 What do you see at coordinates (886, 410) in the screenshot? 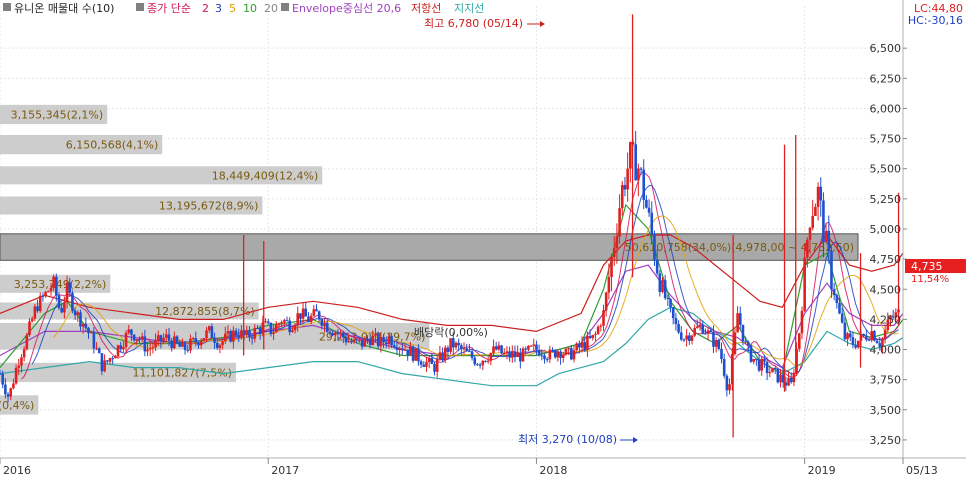
I see `y-tick-label: 3,500` at bounding box center [886, 410].